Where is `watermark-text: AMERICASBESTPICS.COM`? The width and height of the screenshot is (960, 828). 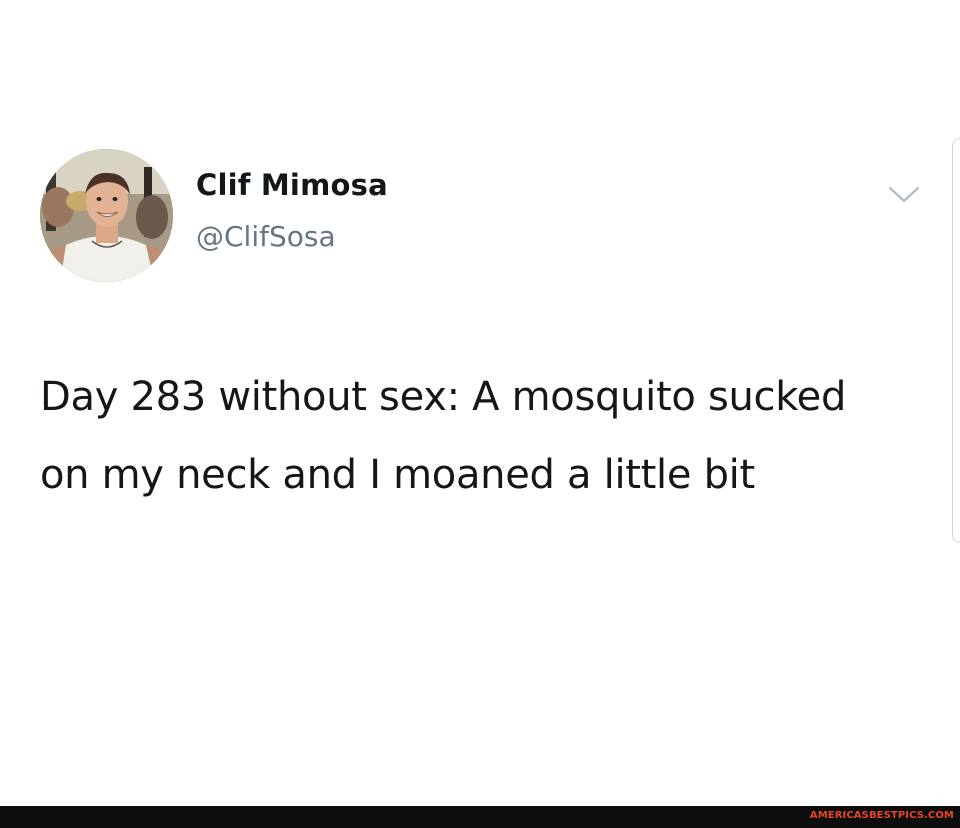
watermark-text: AMERICASBESTPICS.COM is located at coordinates (881, 815).